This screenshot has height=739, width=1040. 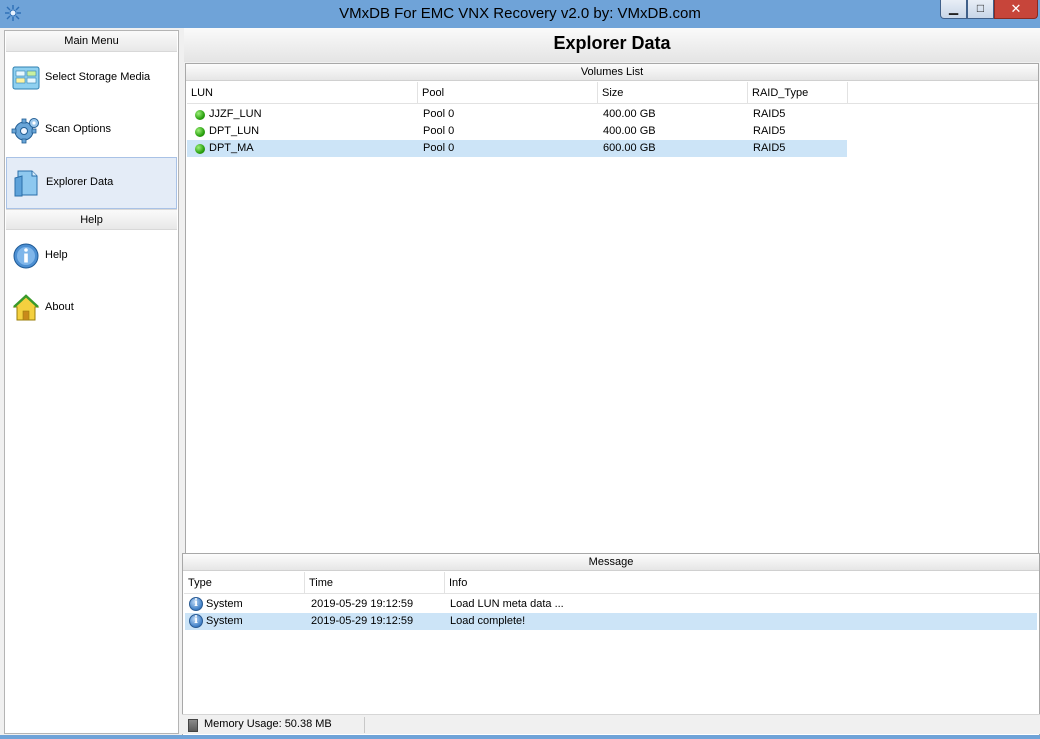 What do you see at coordinates (612, 72) in the screenshot?
I see `volumes-list-caption: Volumes List` at bounding box center [612, 72].